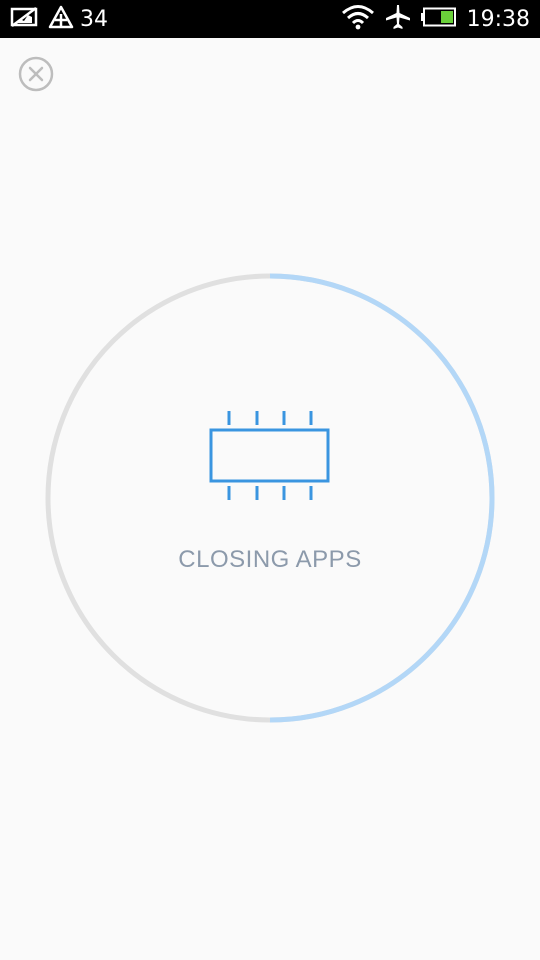  Describe the element at coordinates (270, 559) in the screenshot. I see `status-label: CLOSING APPS` at that location.